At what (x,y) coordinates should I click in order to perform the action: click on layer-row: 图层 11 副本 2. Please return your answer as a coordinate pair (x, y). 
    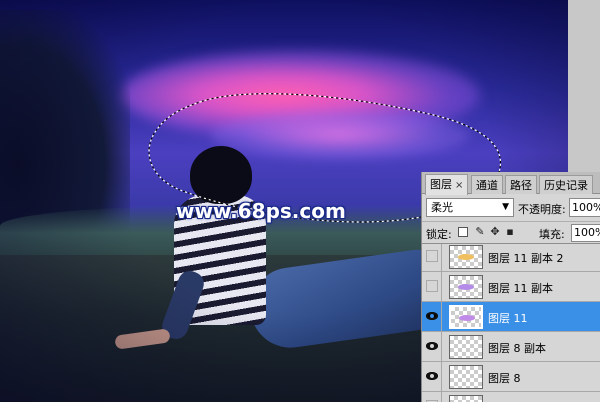
    Looking at the image, I should click on (511, 258).